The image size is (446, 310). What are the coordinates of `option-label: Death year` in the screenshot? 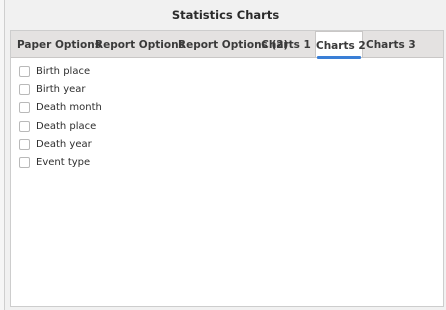 It's located at (64, 144).